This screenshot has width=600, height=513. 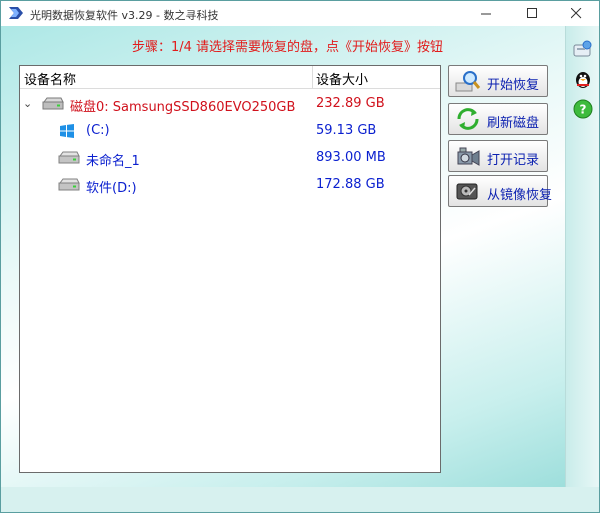 I want to click on device-name: 软件(D:), so click(x=111, y=188).